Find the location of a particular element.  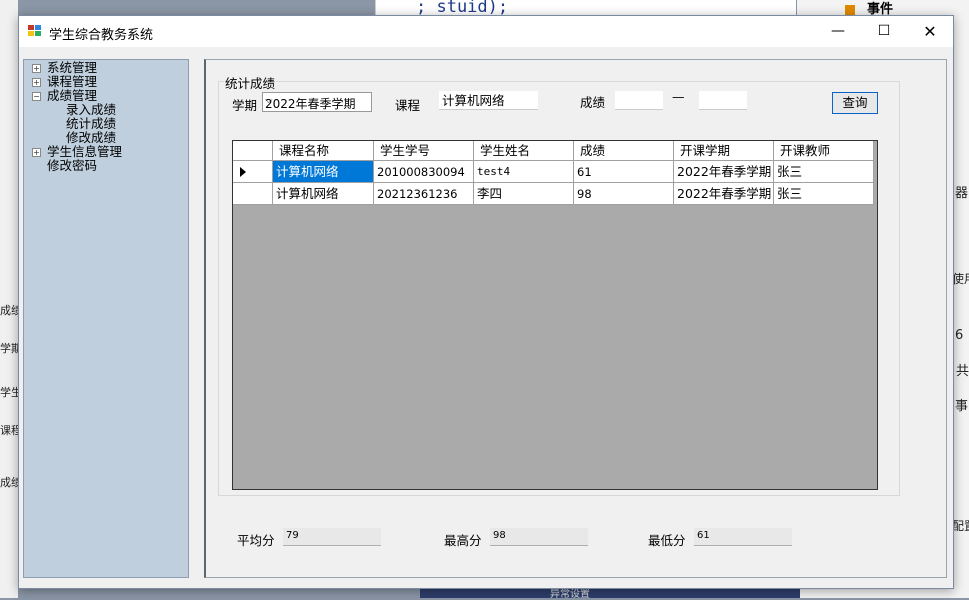

maximize-button: ☐ is located at coordinates (884, 31).